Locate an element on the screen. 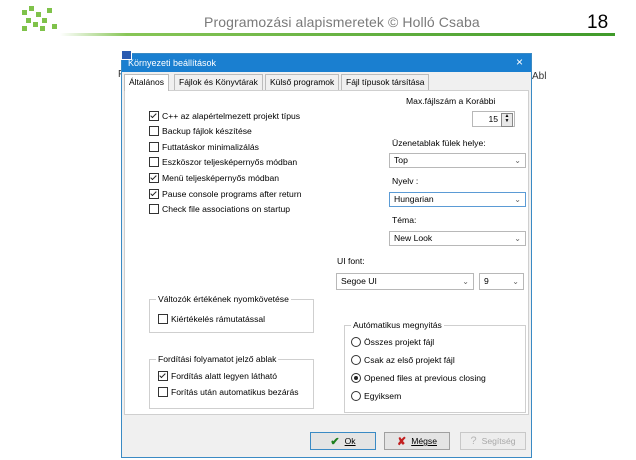  bg-menu-fragment-right: Abl is located at coordinates (539, 76).